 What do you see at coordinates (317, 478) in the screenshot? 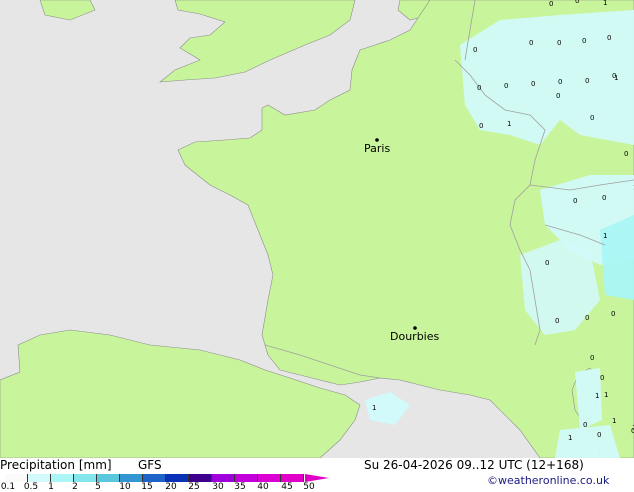
I see `legend-overflow-arrow` at bounding box center [317, 478].